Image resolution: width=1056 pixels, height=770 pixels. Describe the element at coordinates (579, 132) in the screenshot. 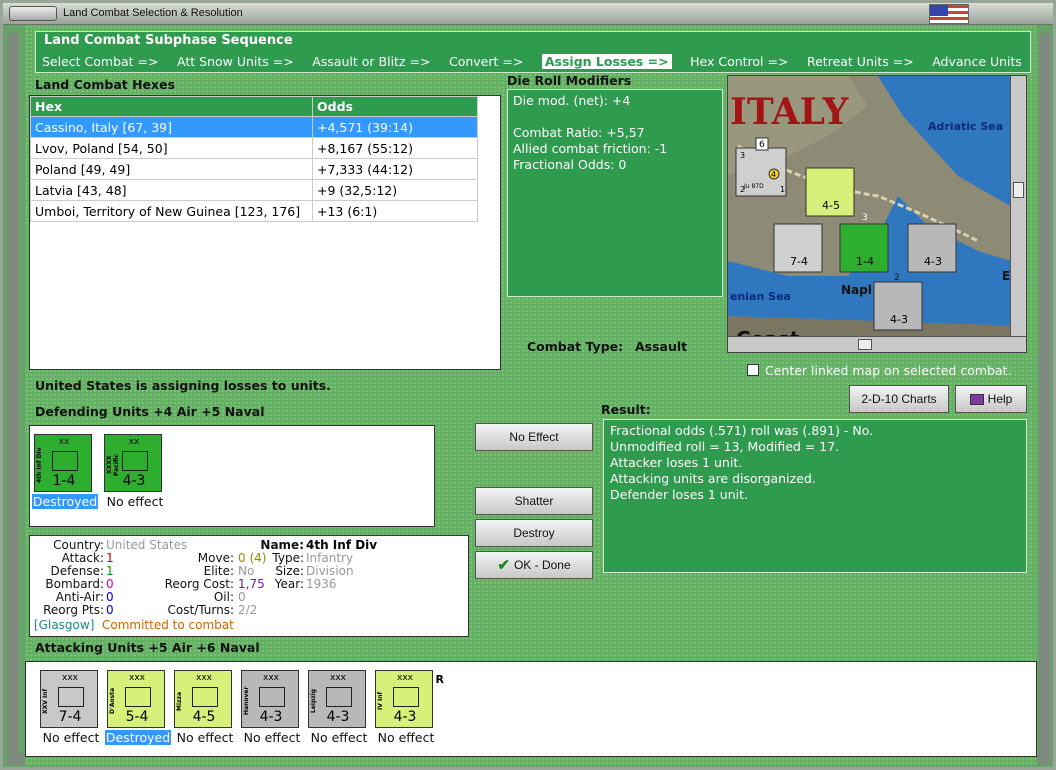

I see `modifier-line: Combat Ratio: +5,57` at that location.